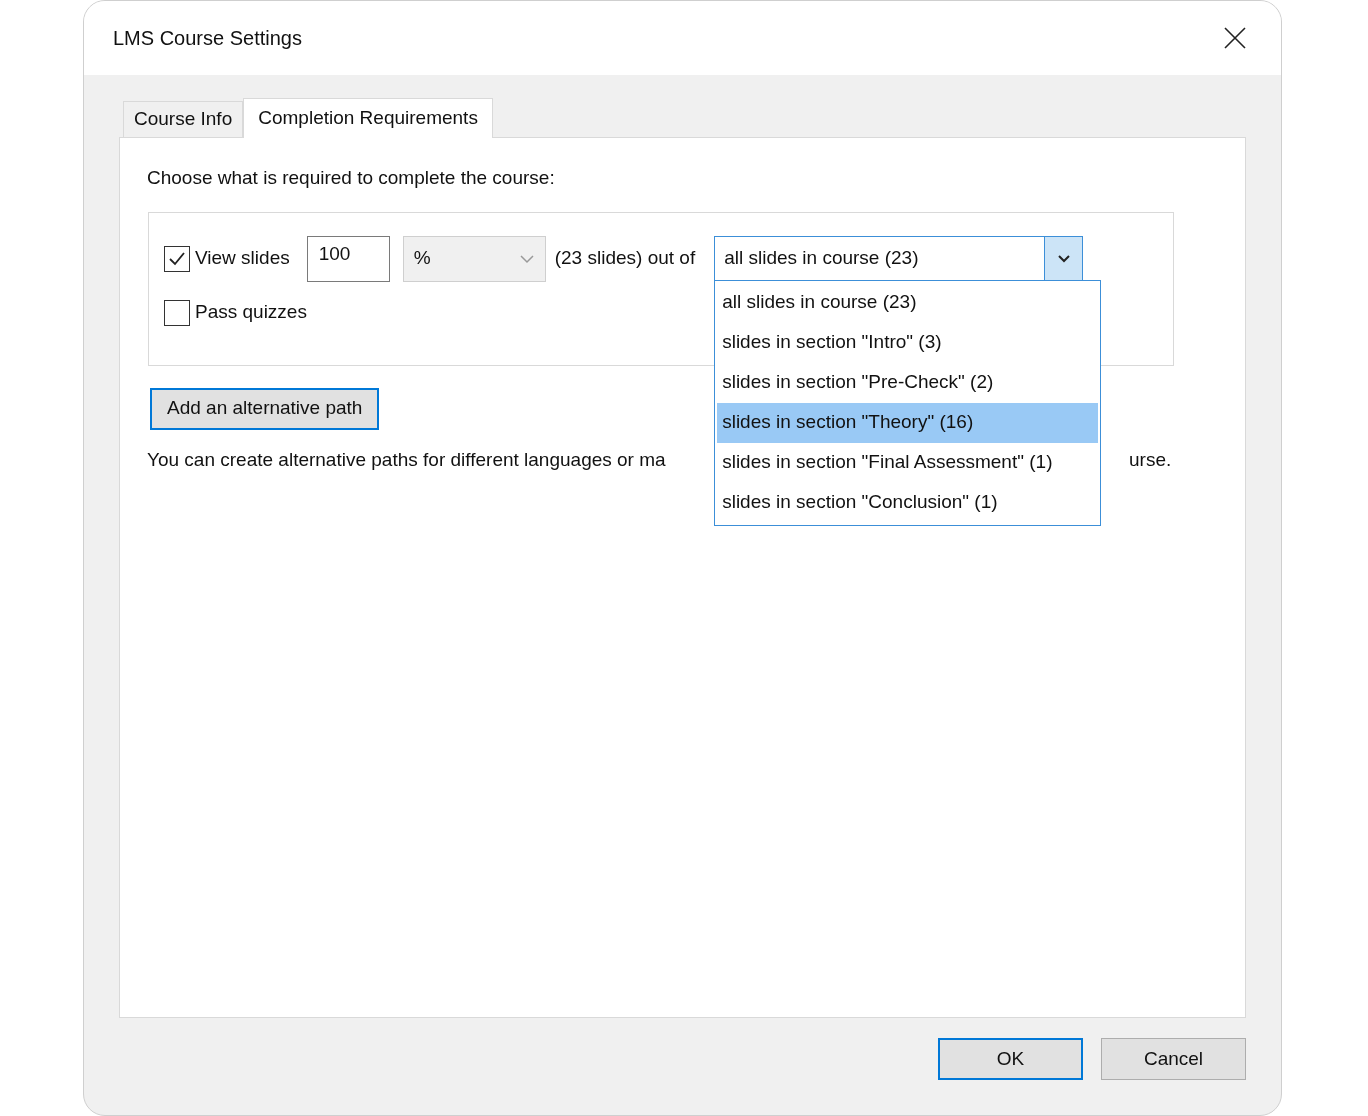 The height and width of the screenshot is (1116, 1368). What do you see at coordinates (242, 258) in the screenshot?
I see `option-label: View slides` at bounding box center [242, 258].